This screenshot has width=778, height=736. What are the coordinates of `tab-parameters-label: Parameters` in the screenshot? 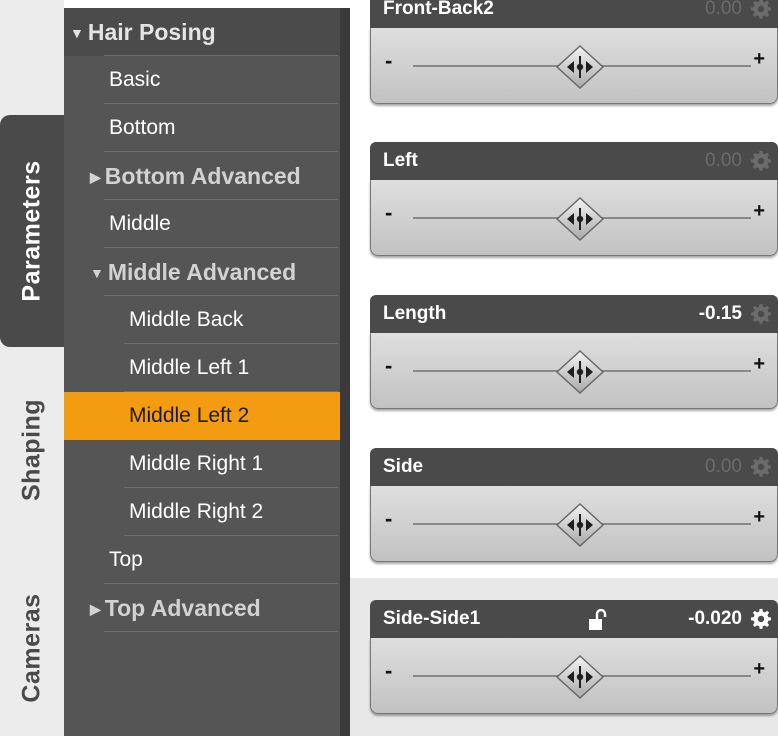 It's located at (31, 231).